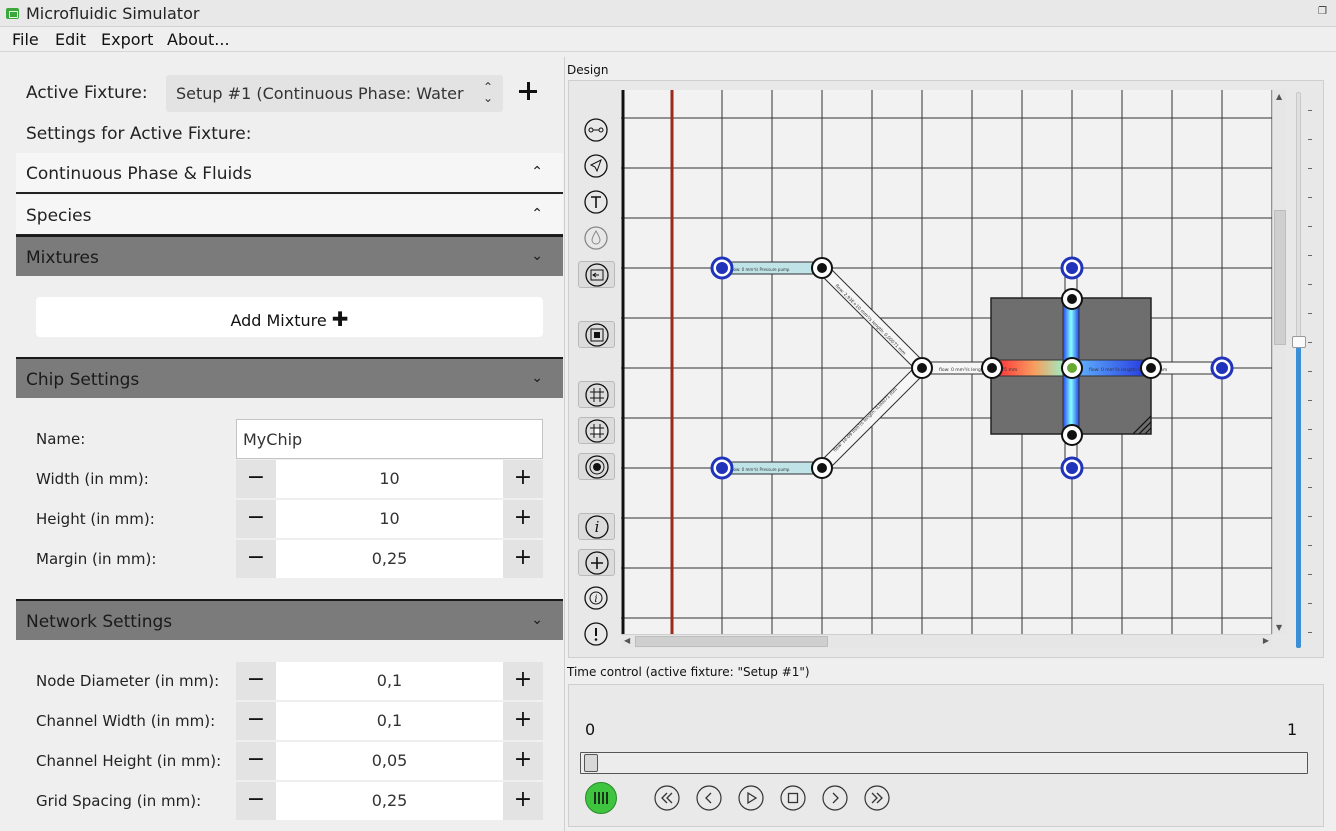  Describe the element at coordinates (289, 255) in the screenshot. I see `section-mixtures: Mixtures ⌄` at that location.